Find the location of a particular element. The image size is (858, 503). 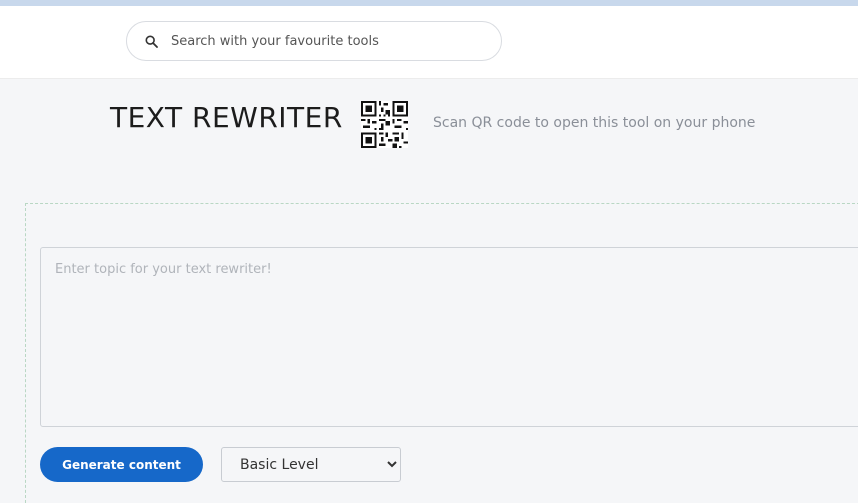

qr-code-icon is located at coordinates (384, 124).